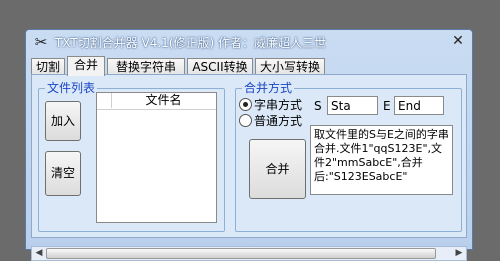 This screenshot has width=500, height=261. I want to click on radio-string-mode-label: 字串方式, so click(278, 105).